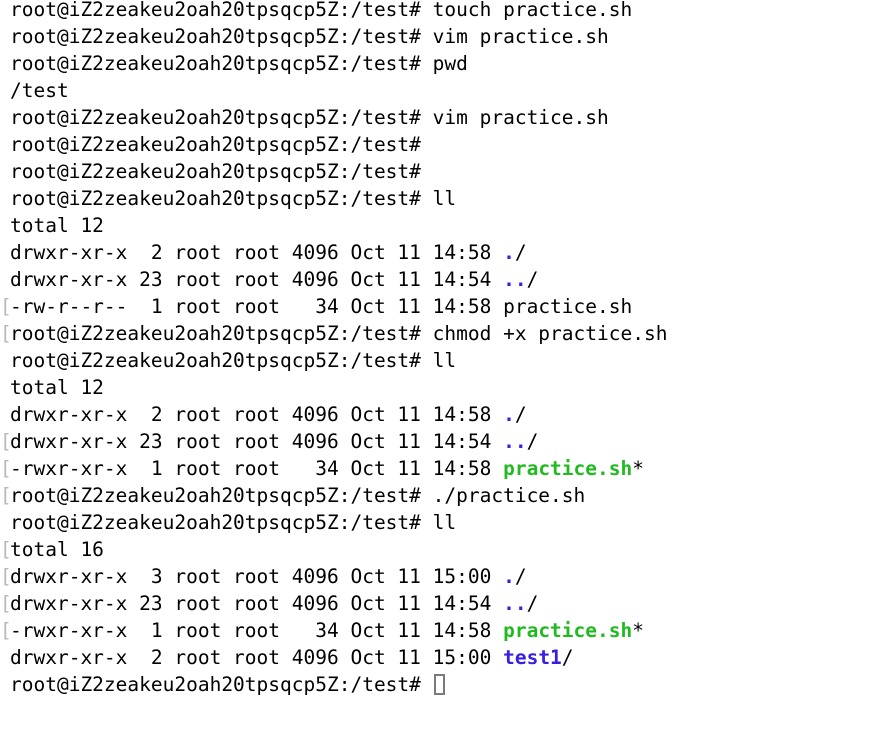  What do you see at coordinates (544, 333) in the screenshot?
I see `shell-command: chmod +x practice.sh` at bounding box center [544, 333].